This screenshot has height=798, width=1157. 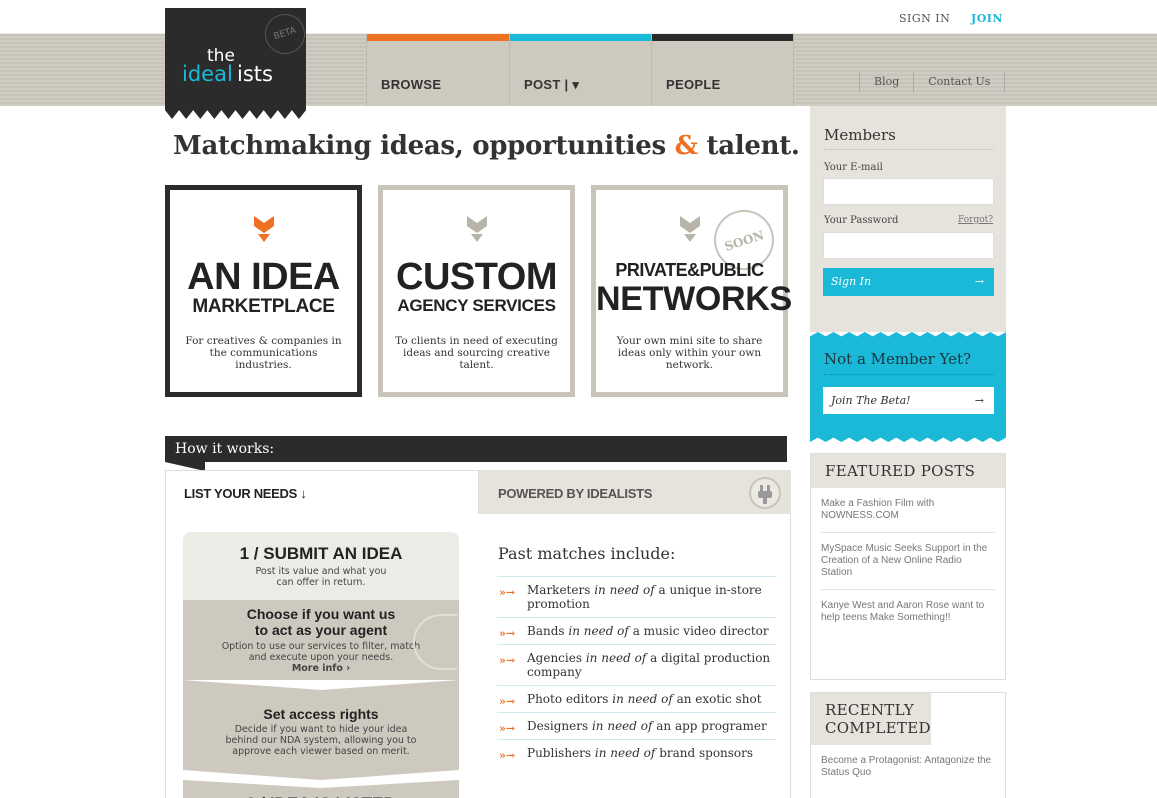 What do you see at coordinates (263, 277) in the screenshot?
I see `card-title: AN IDEA` at bounding box center [263, 277].